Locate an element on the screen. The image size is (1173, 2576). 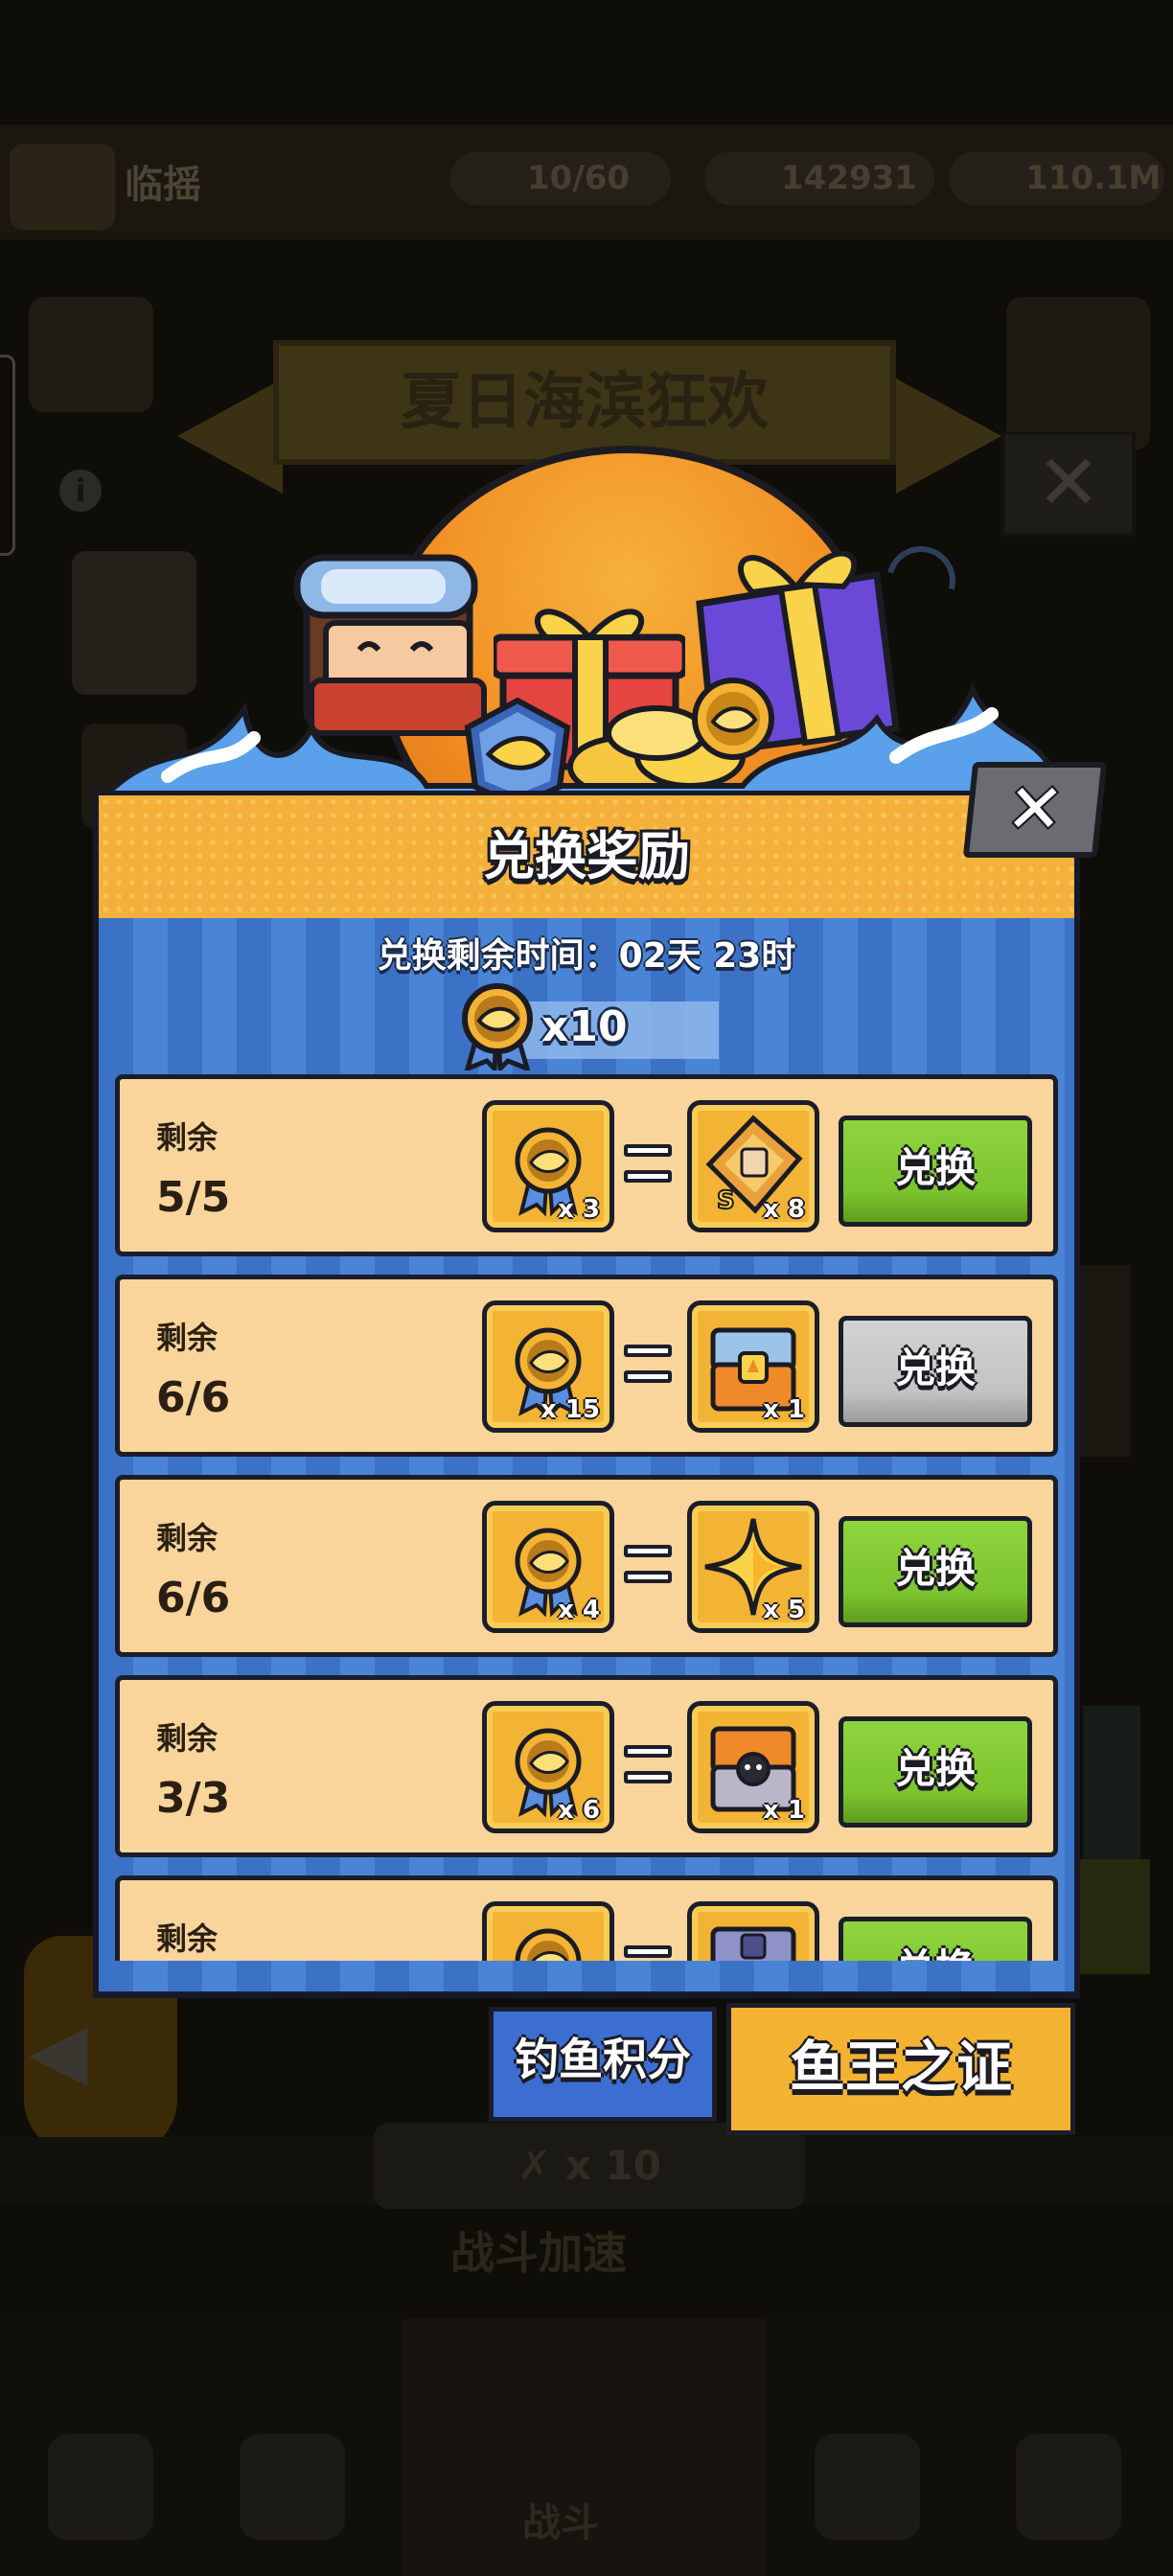
exchange-row: 剩余 兑换 is located at coordinates (586, 1918).